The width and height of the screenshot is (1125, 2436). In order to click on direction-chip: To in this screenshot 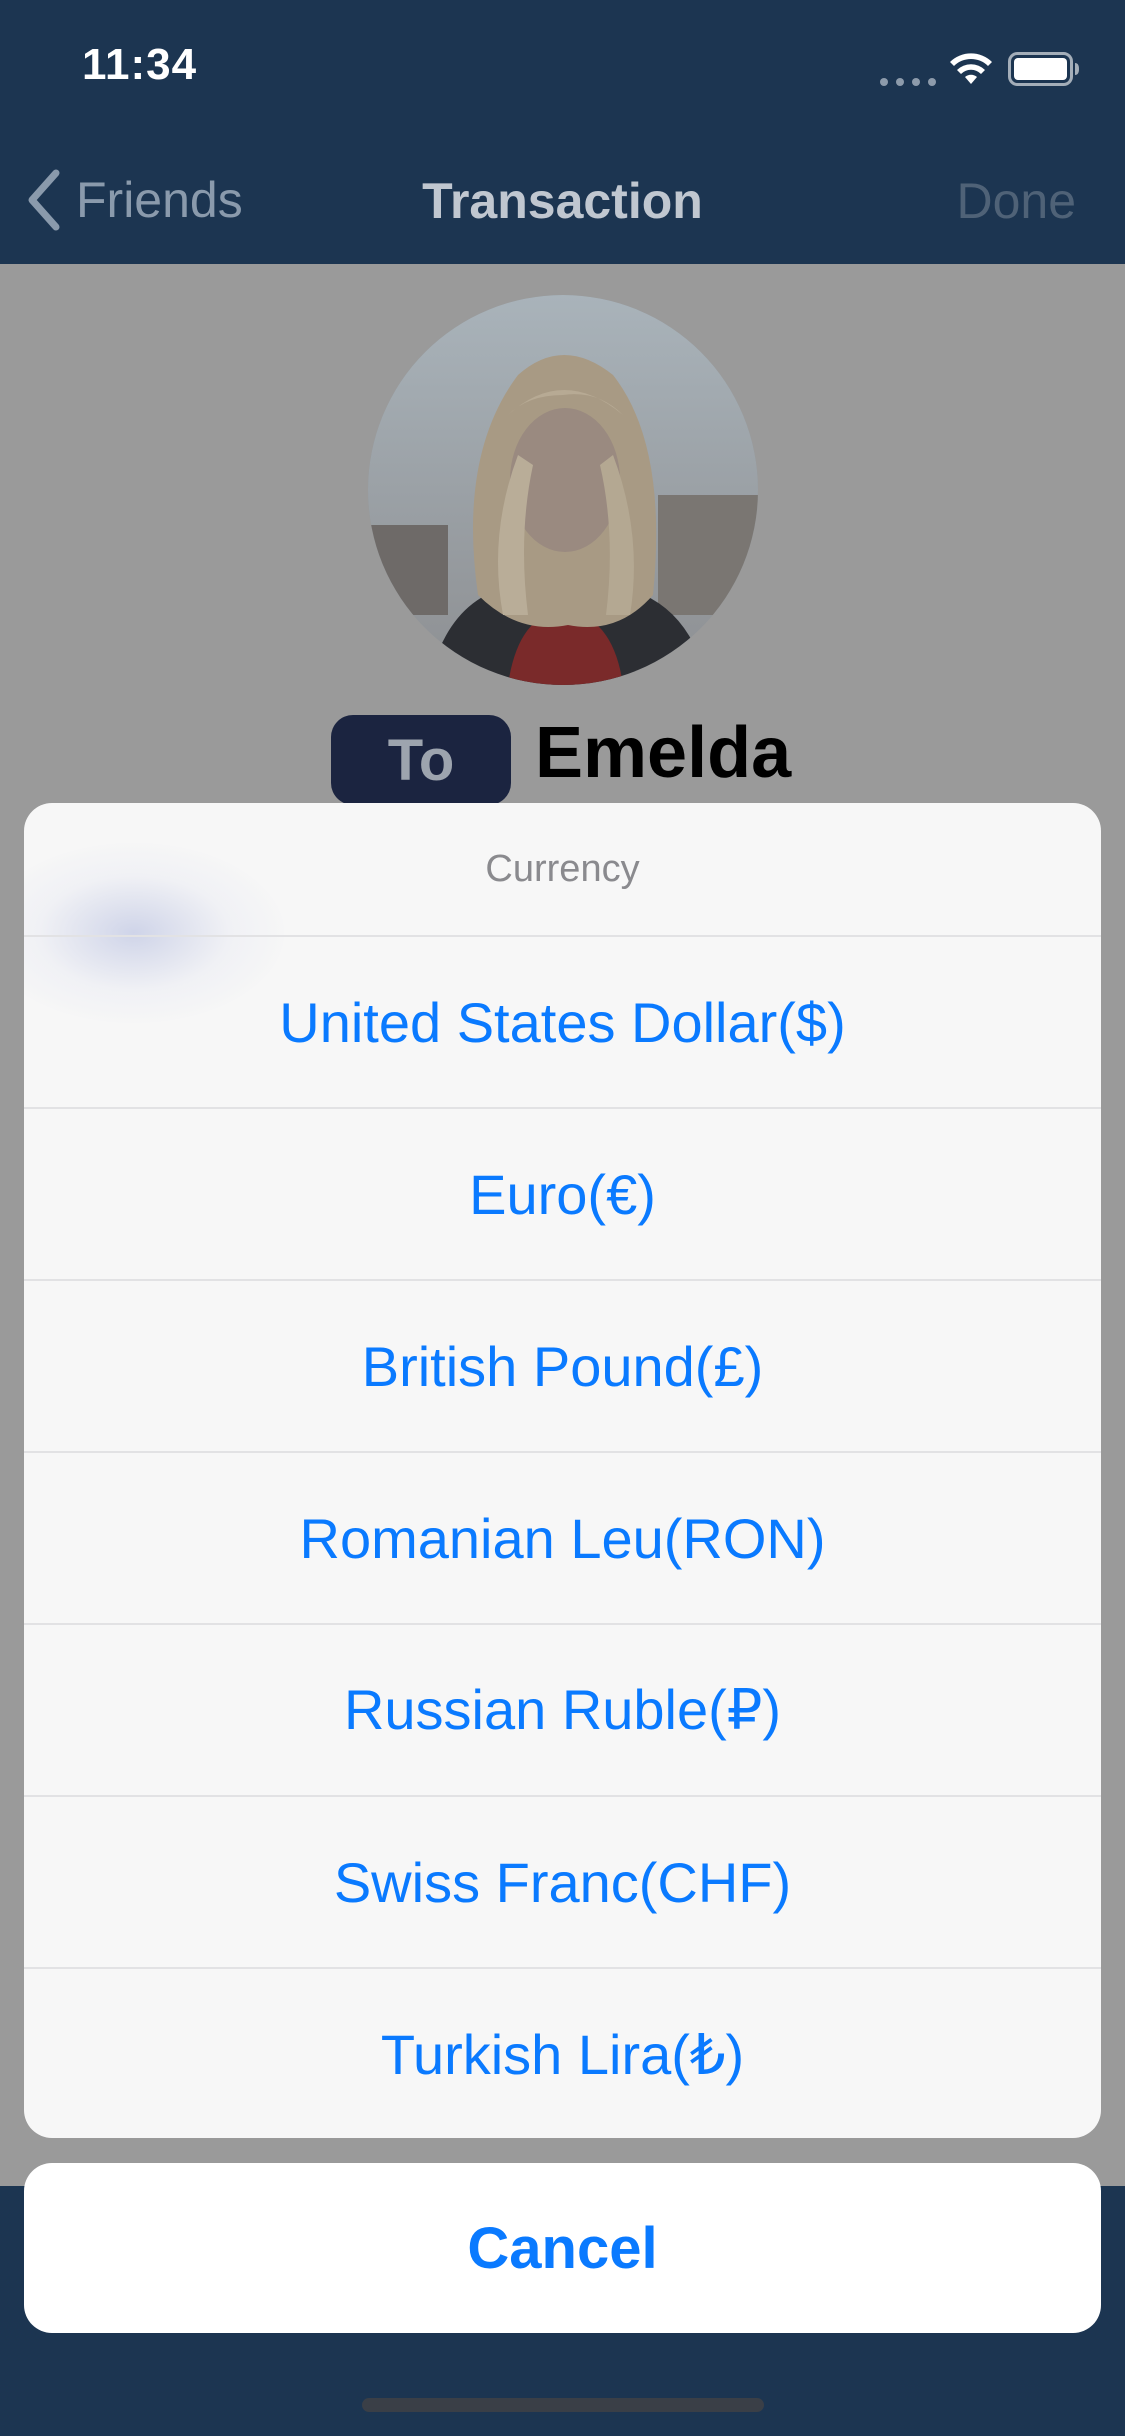, I will do `click(421, 760)`.